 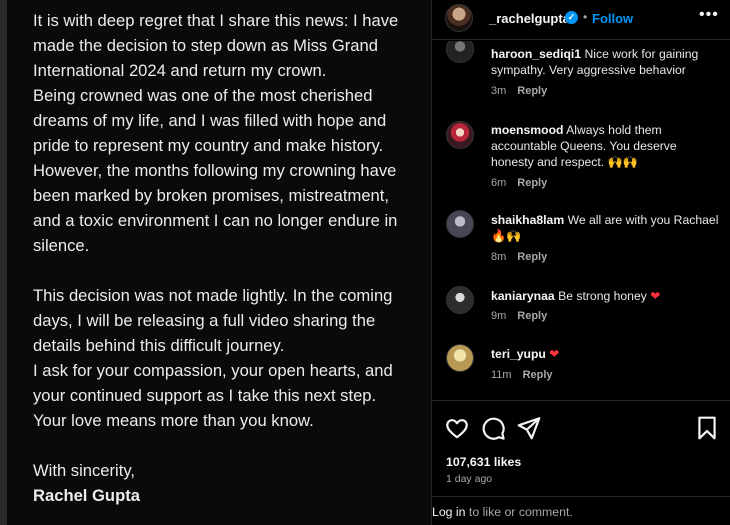 I want to click on author-avatar, so click(x=459, y=18).